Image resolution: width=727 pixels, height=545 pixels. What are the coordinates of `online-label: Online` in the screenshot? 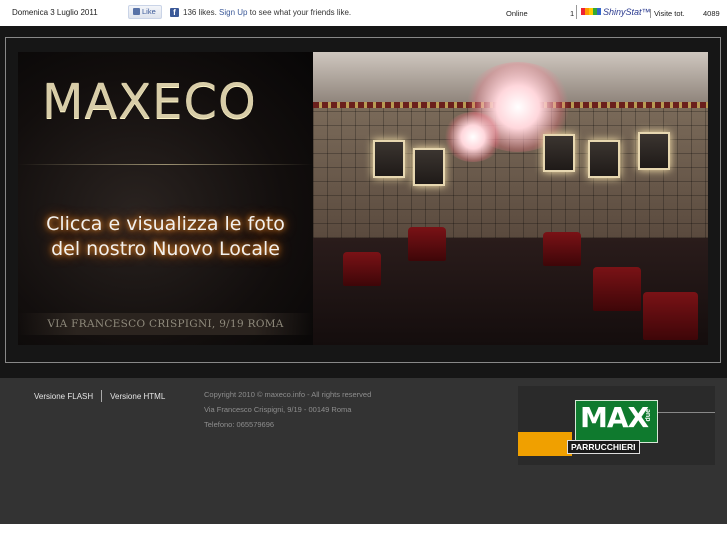 It's located at (517, 13).